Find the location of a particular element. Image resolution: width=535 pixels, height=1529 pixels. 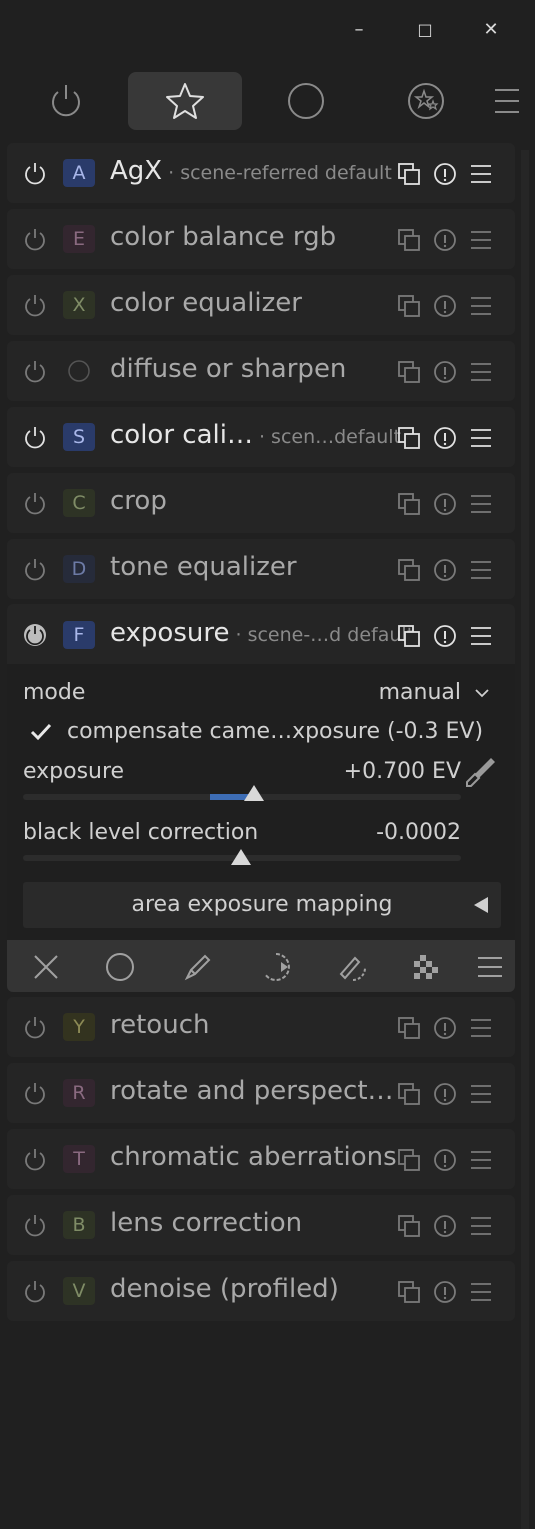

circle-mask-icon is located at coordinates (120, 967).